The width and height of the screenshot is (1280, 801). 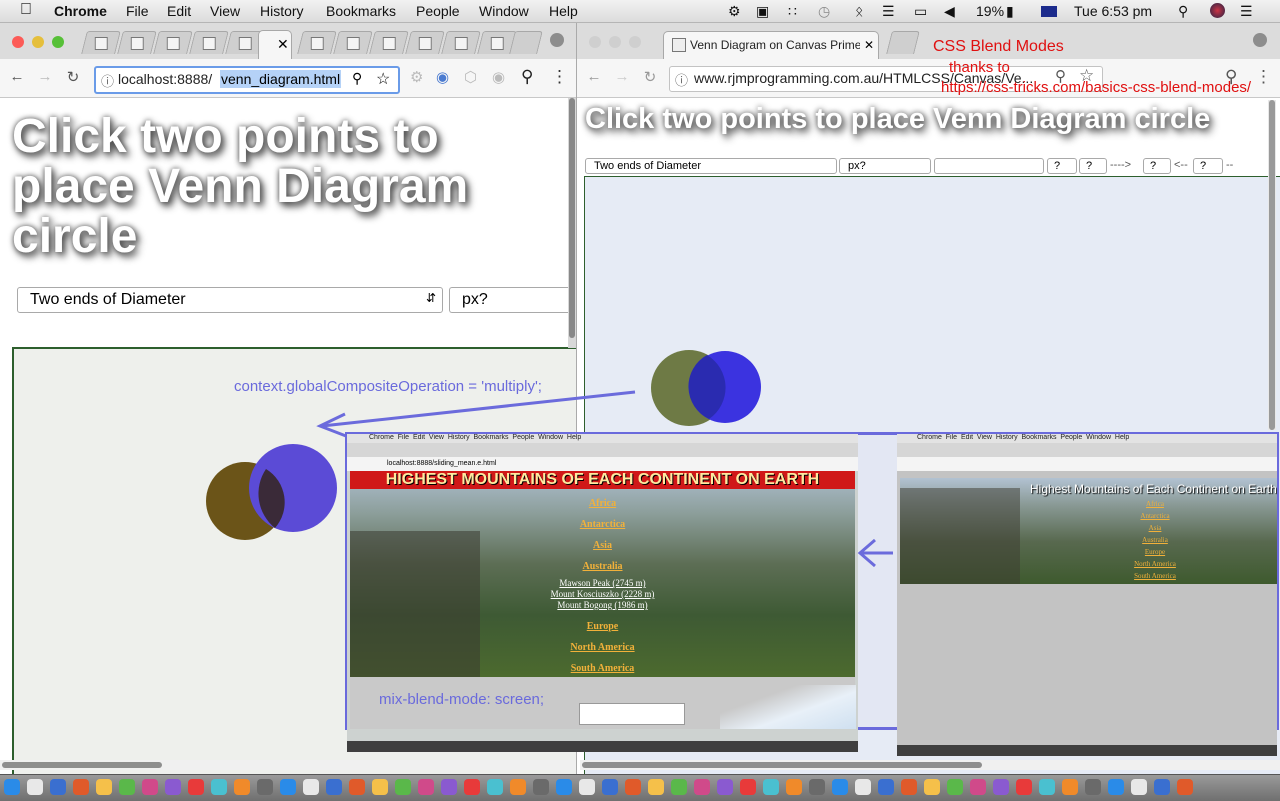 I want to click on menu-people: People, so click(x=438, y=11).